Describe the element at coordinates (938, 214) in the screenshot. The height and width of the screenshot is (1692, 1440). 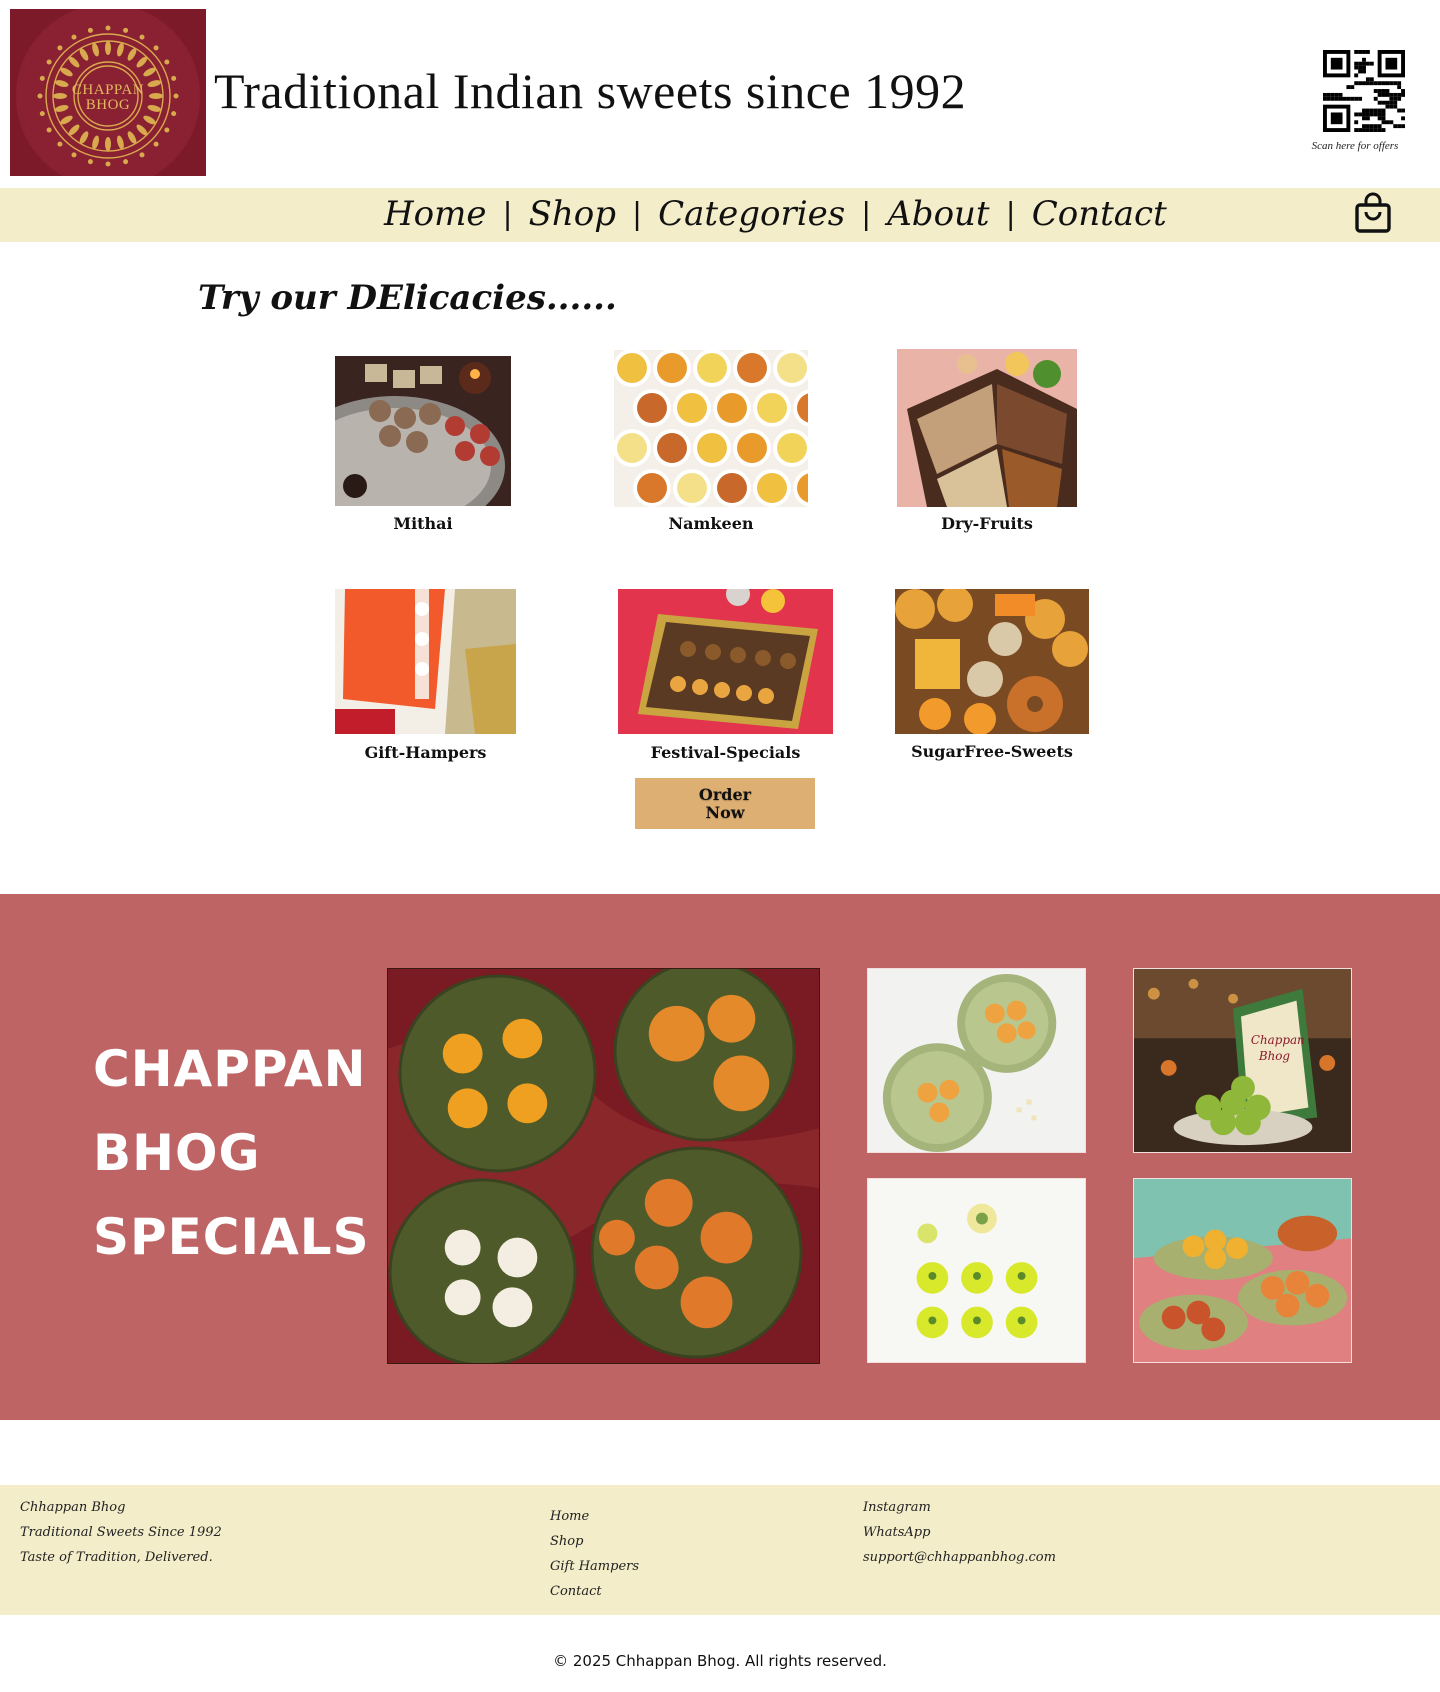
I see `nav-about: About` at that location.